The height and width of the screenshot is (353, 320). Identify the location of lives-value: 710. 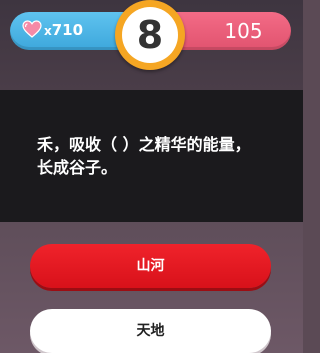
(67, 30).